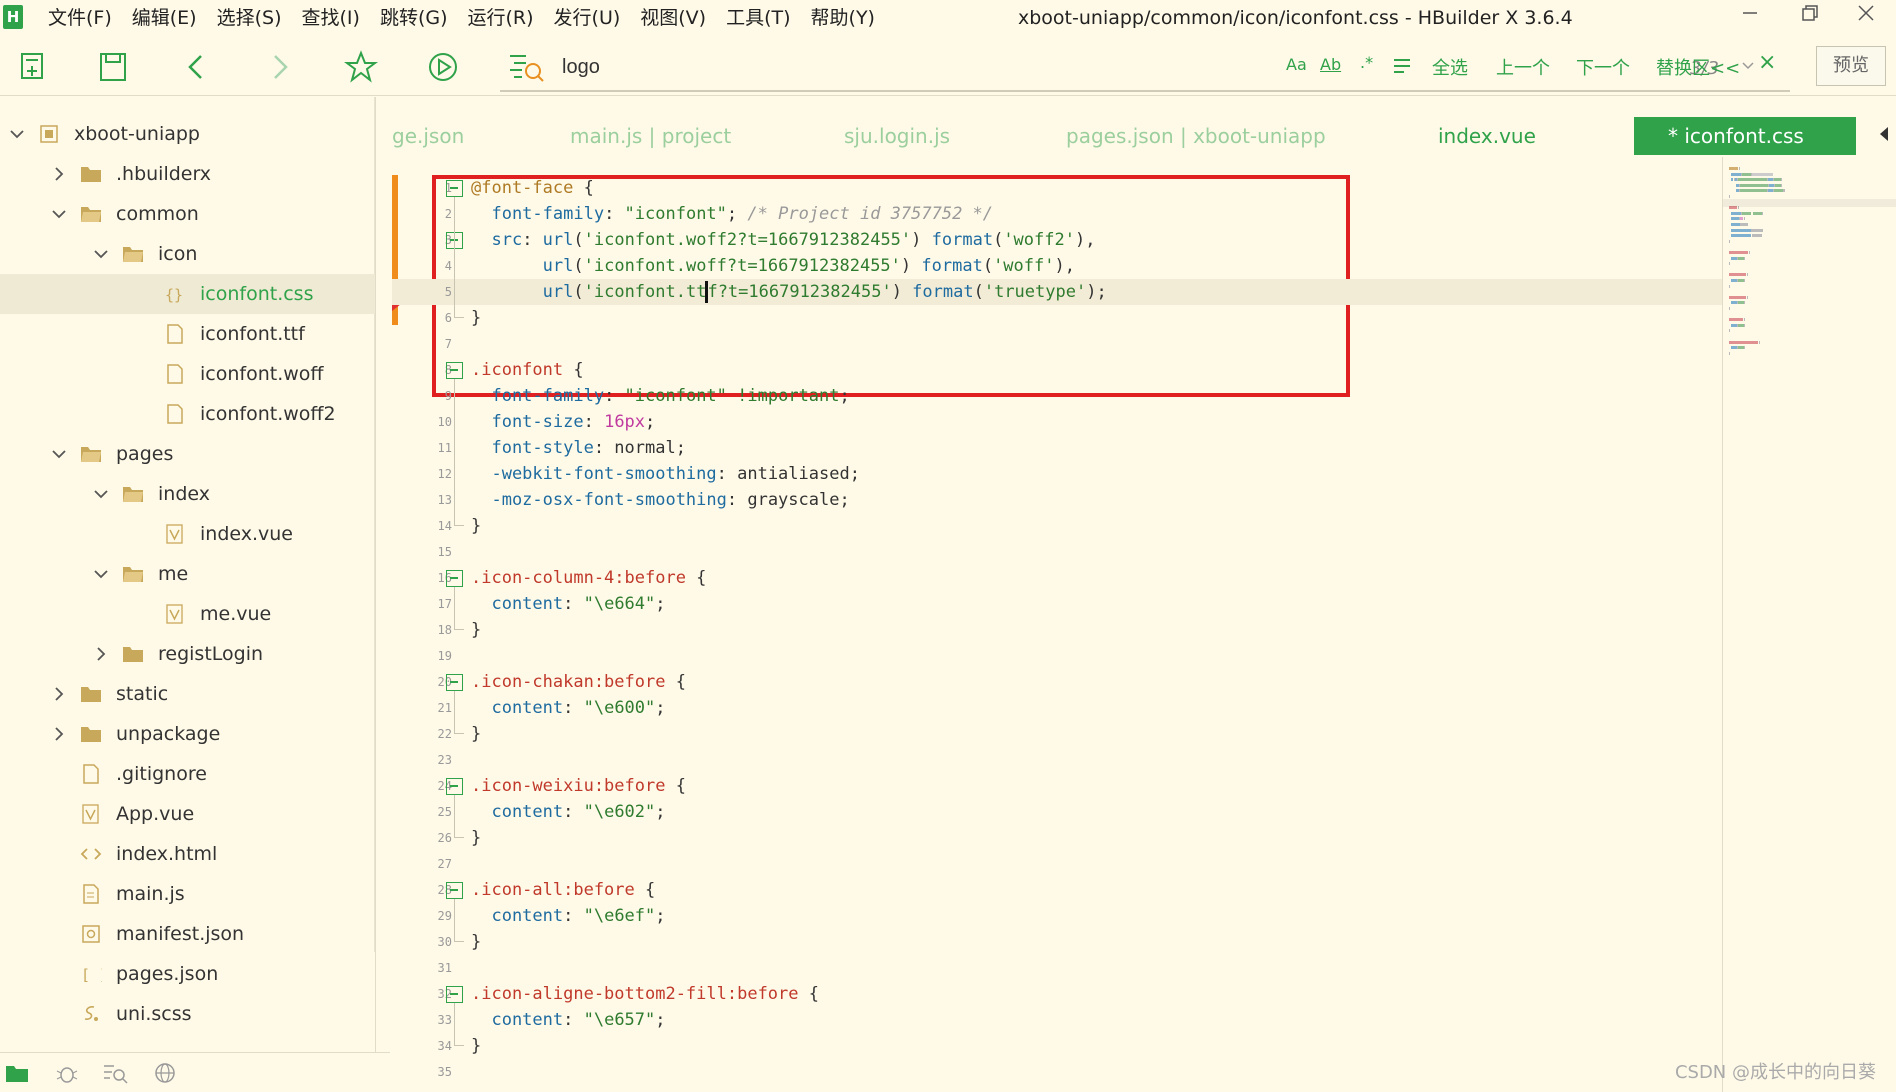  Describe the element at coordinates (1057, 812) in the screenshot. I see `code-line: 25 content: "\e602";` at that location.